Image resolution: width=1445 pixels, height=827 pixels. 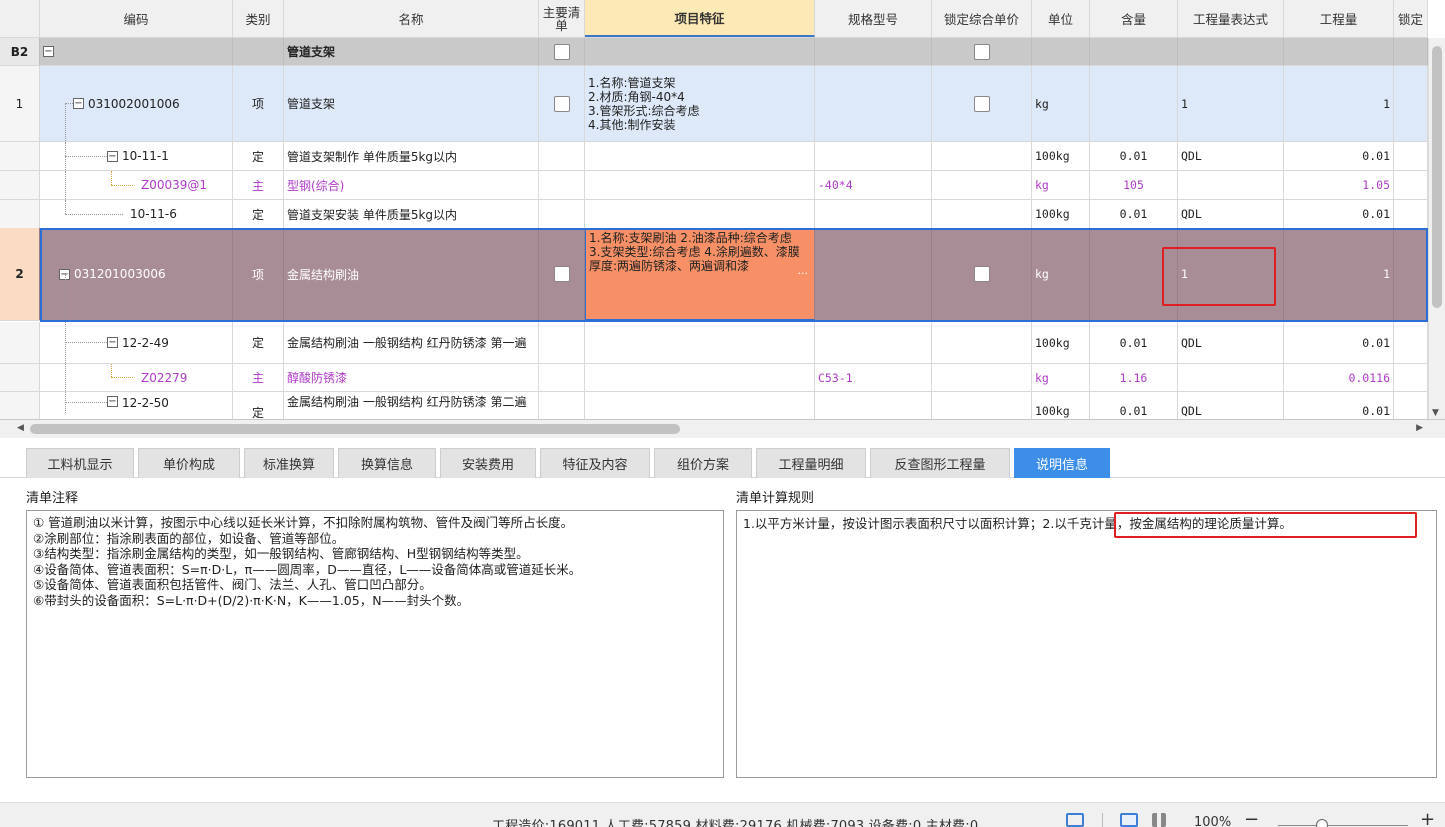 I want to click on table-row: Z00039@1 主 型钢(综合) -40*4 kg 105 1.05, so click(x=714, y=185).